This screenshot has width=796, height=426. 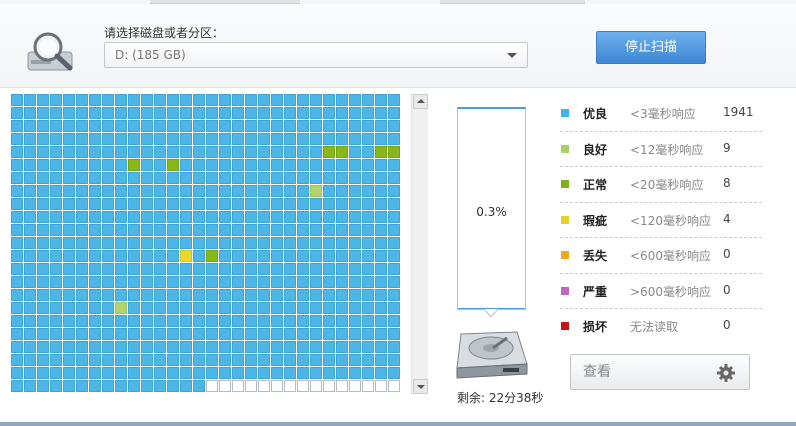 What do you see at coordinates (651, 47) in the screenshot?
I see `stop-scan-button: 停止扫描` at bounding box center [651, 47].